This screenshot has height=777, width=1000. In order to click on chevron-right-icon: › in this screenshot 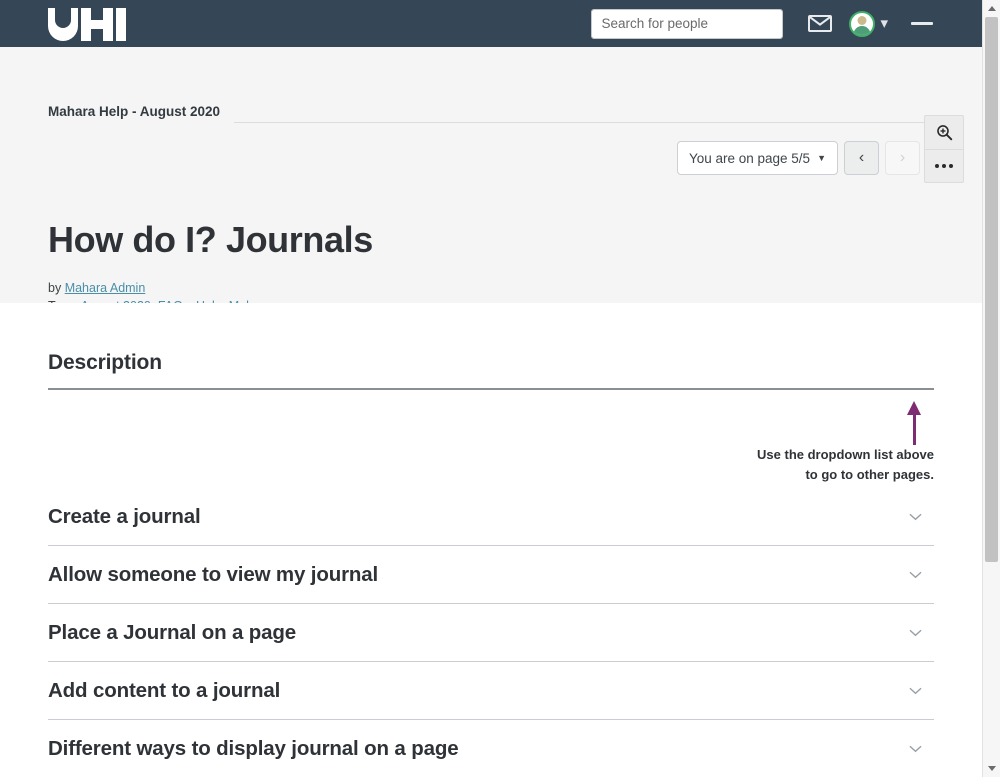, I will do `click(902, 157)`.